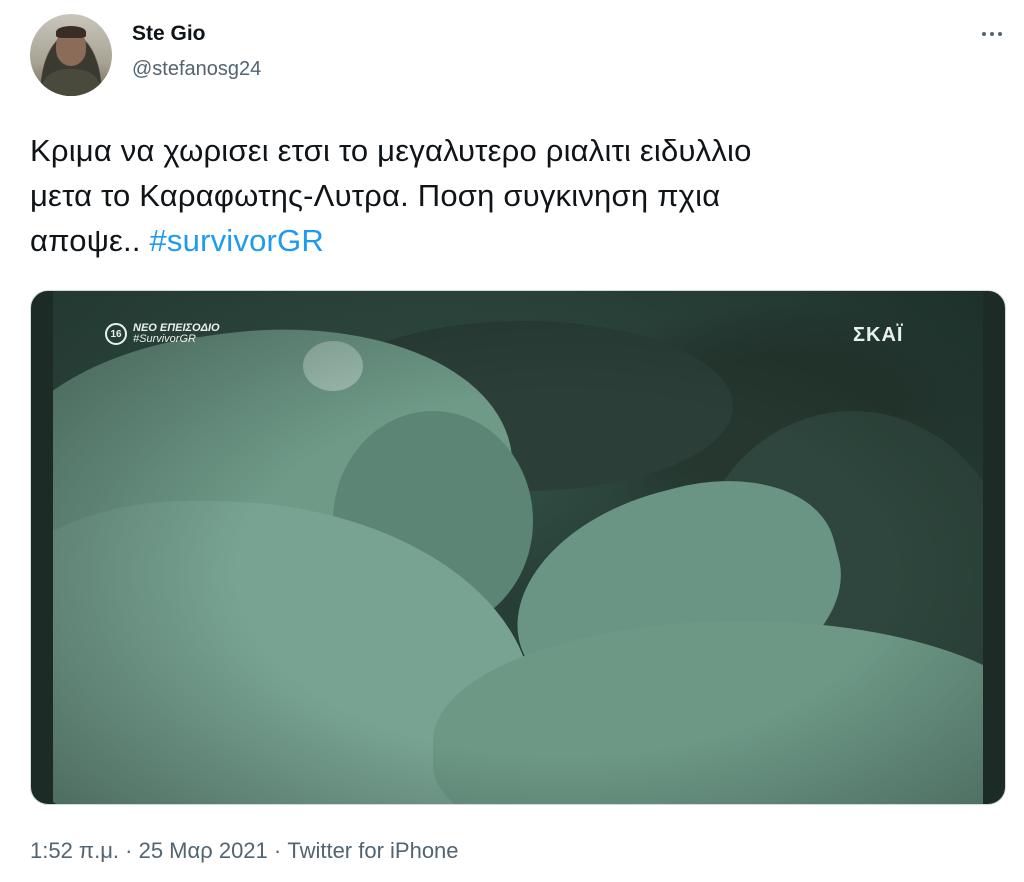  Describe the element at coordinates (515, 240) in the screenshot. I see `tweet-text-line: αποψε.. #survivorGR` at that location.